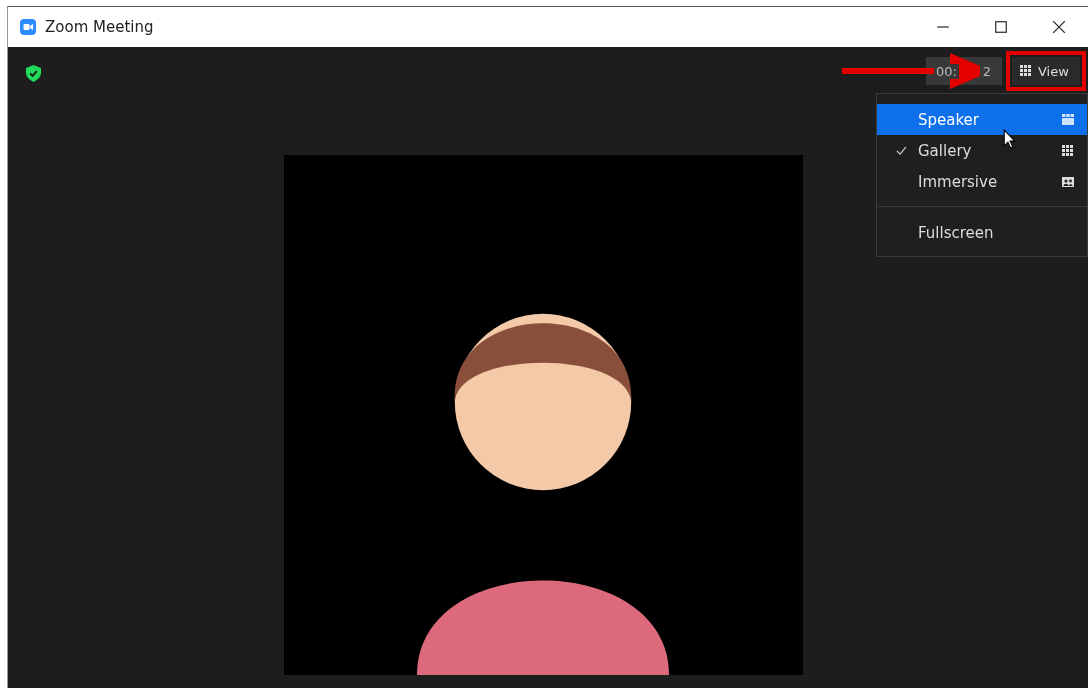 This screenshot has height=688, width=1088. What do you see at coordinates (33, 73) in the screenshot?
I see `shield-check-icon` at bounding box center [33, 73].